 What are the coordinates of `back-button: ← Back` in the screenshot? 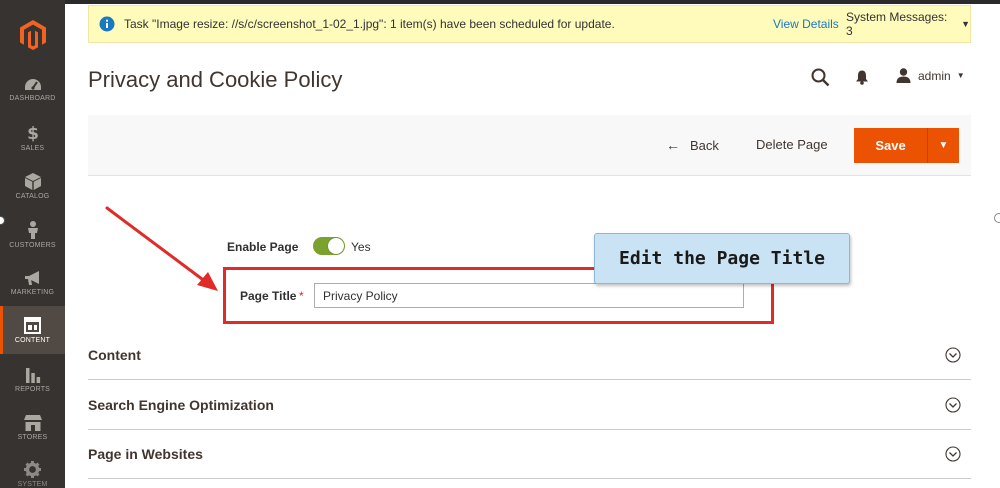 It's located at (692, 145).